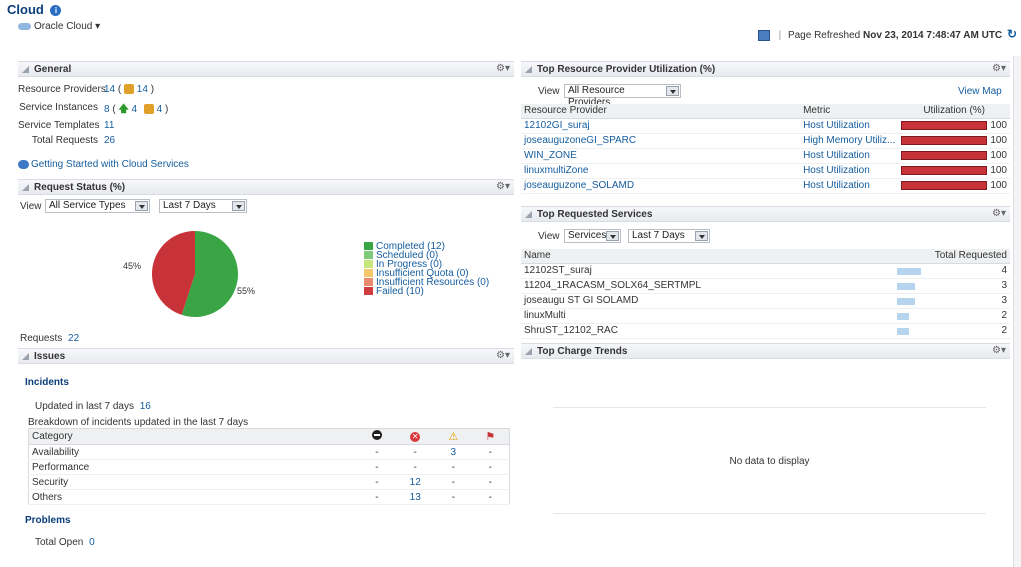  Describe the element at coordinates (415, 436) in the screenshot. I see `critical-header: ✕` at that location.